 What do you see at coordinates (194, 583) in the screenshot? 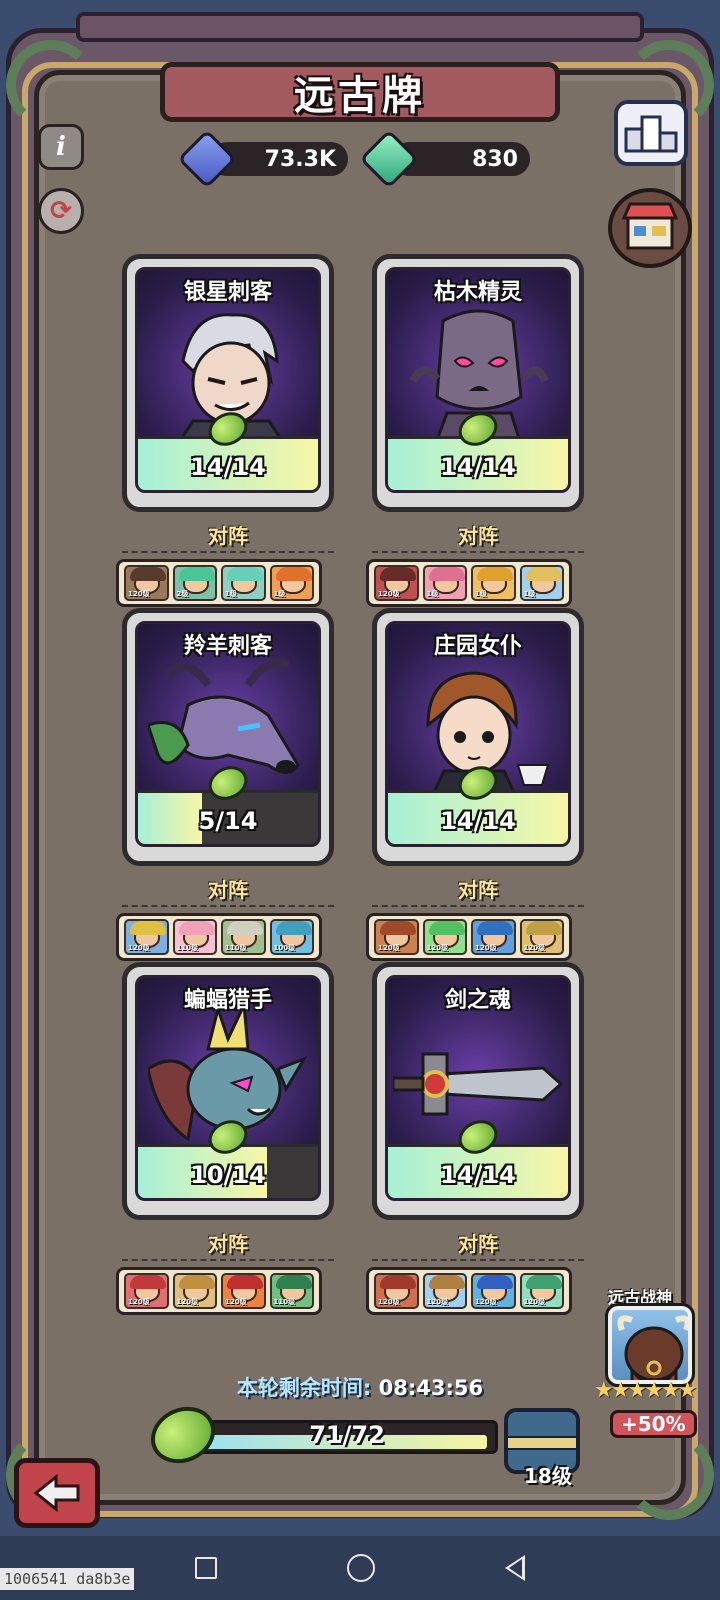
I see `hero-portrait: 2级` at bounding box center [194, 583].